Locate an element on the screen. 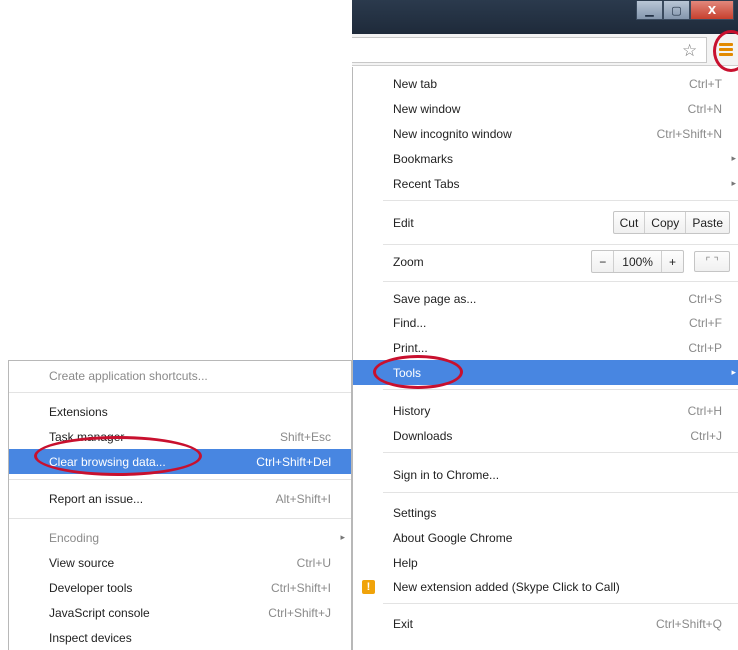 The image size is (738, 650). submenu-item-encoding: Encoding ▸ is located at coordinates (180, 537).